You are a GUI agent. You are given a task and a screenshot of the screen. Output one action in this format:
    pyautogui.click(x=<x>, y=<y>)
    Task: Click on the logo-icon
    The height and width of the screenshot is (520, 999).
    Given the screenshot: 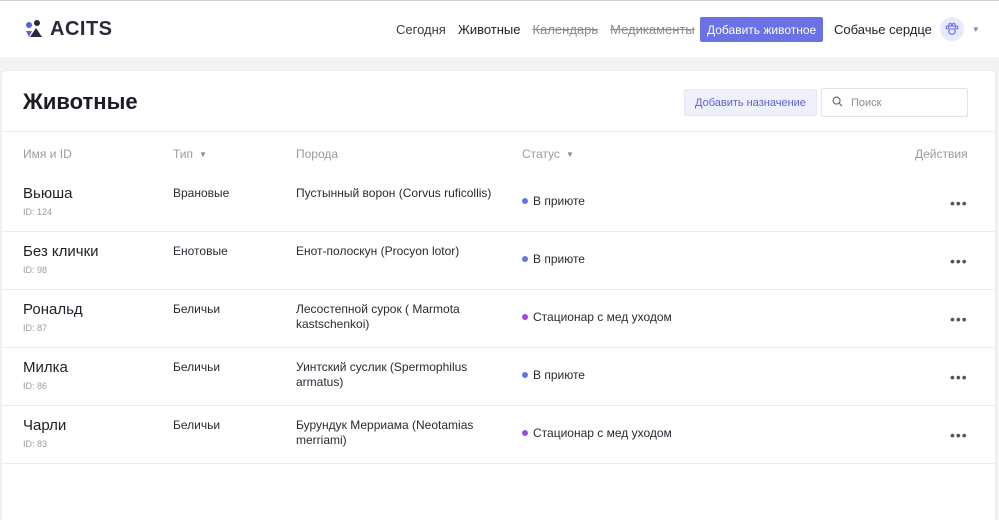 What is the action you would take?
    pyautogui.click(x=34, y=29)
    